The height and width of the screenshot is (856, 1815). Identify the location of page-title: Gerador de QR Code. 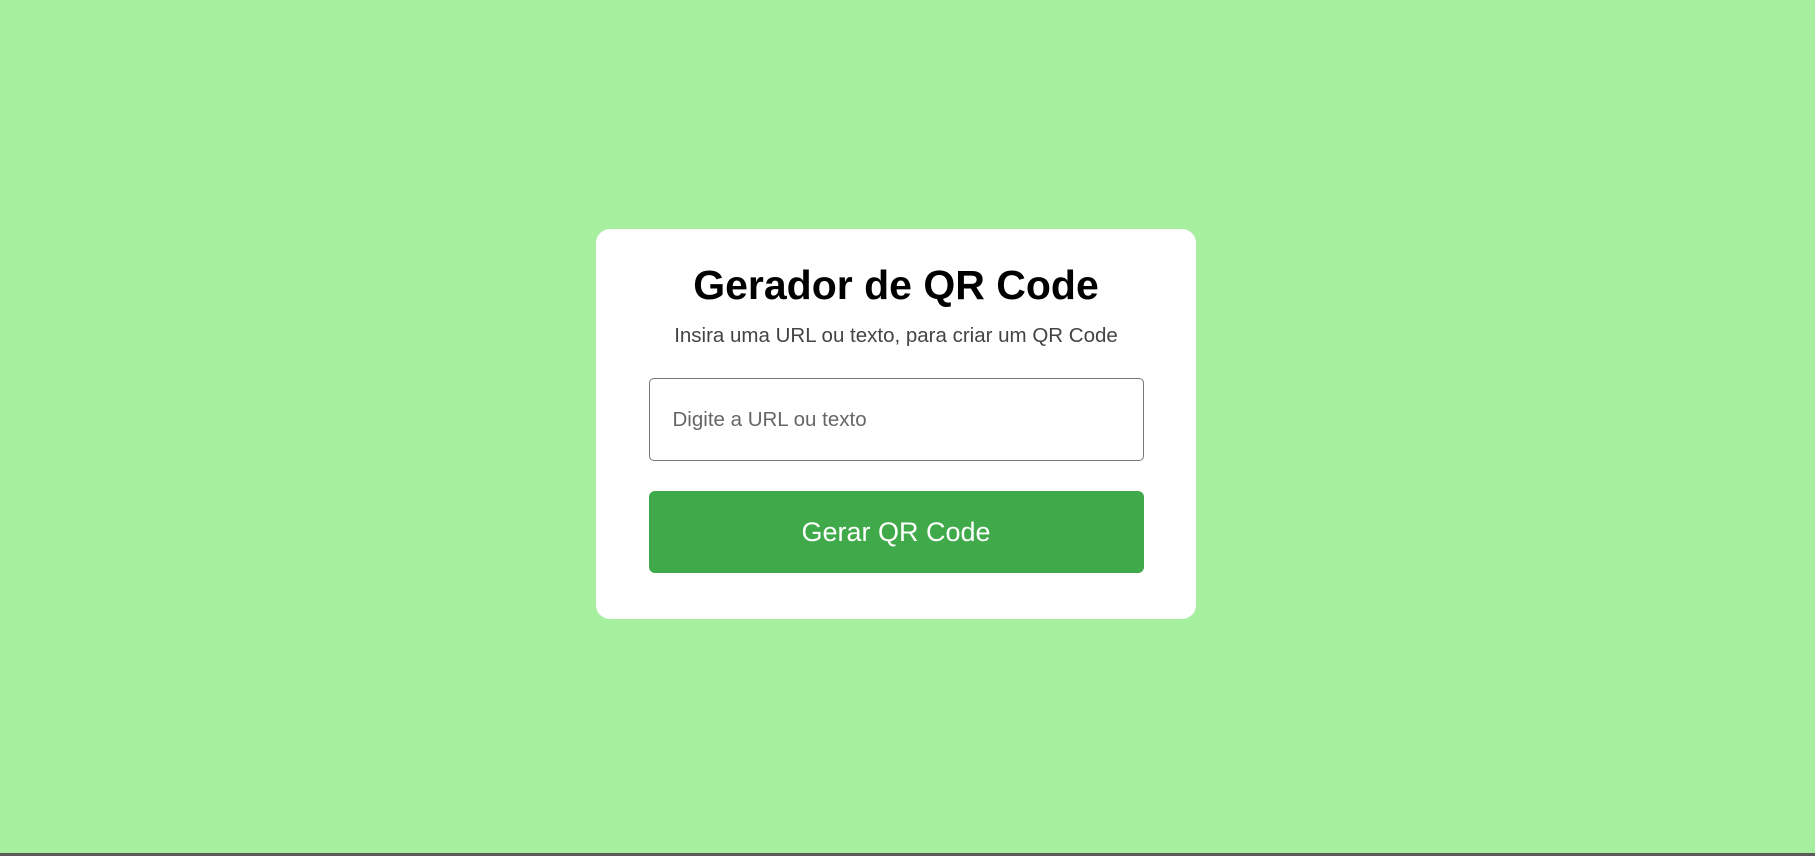
(896, 285).